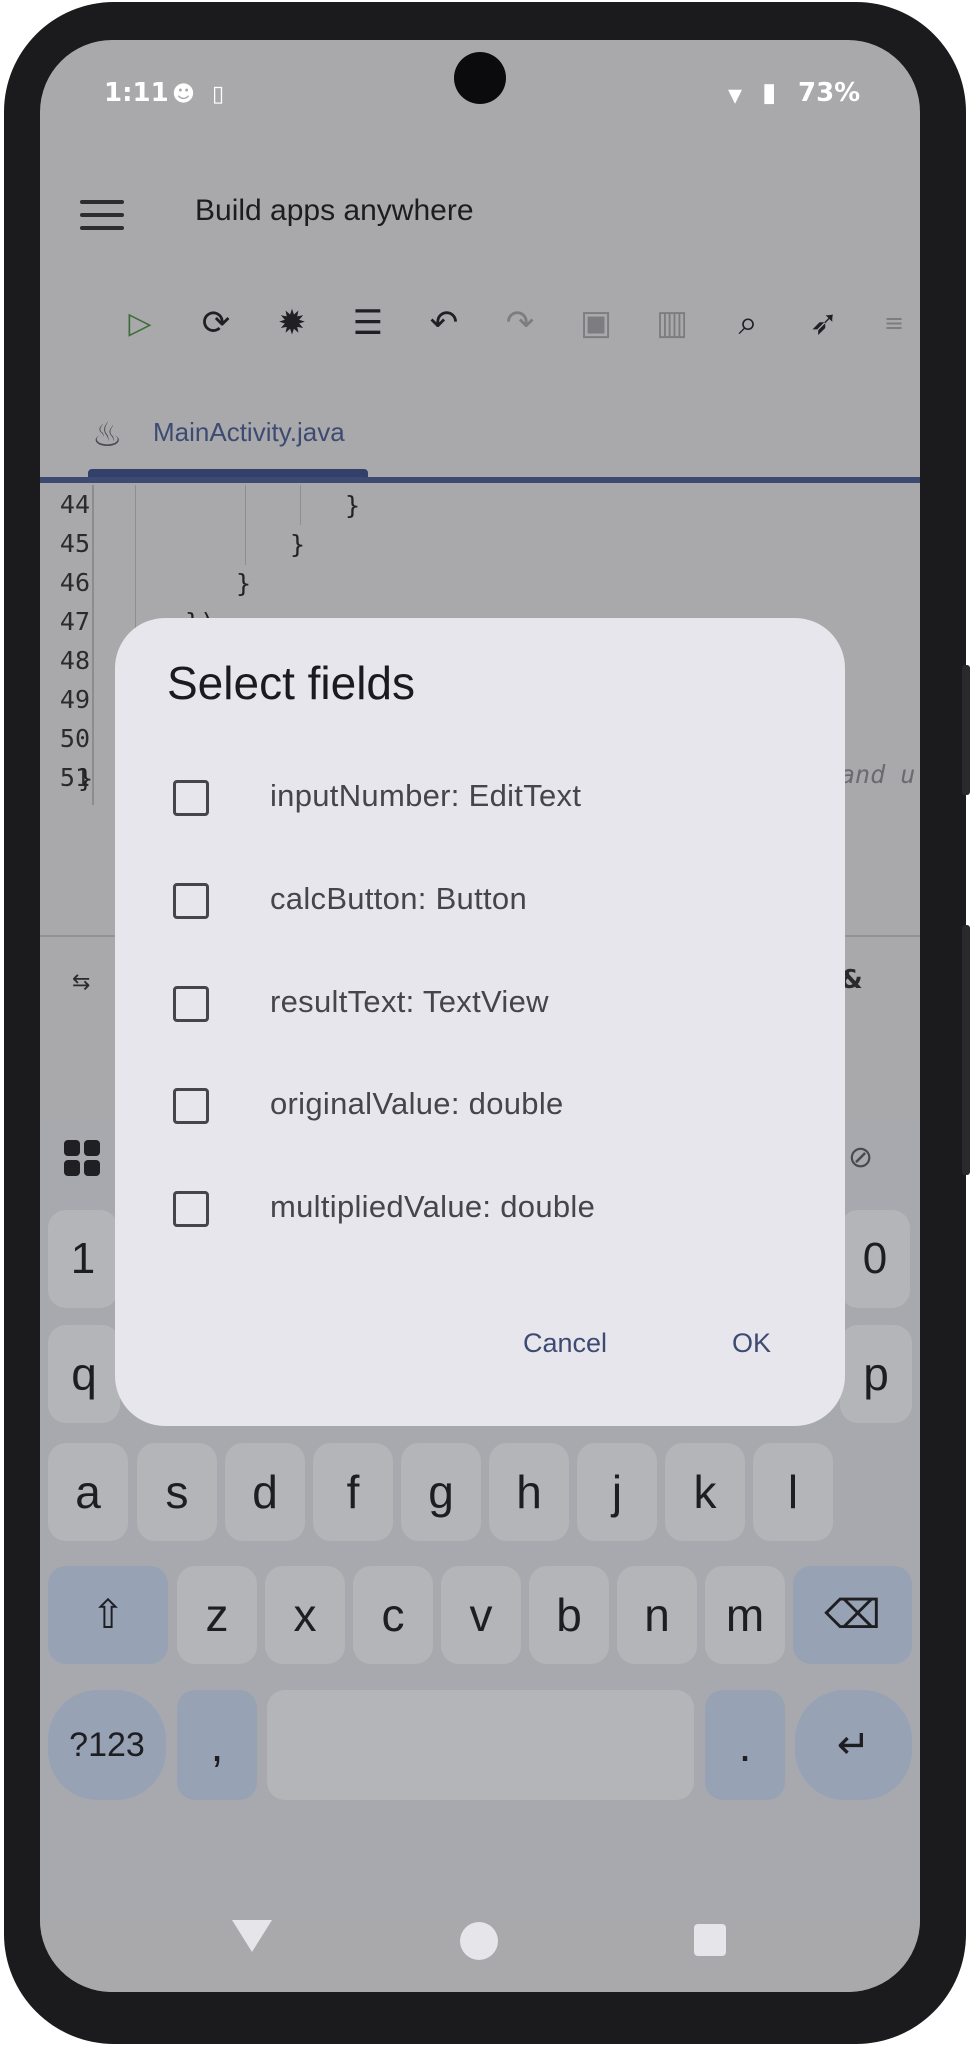 Image resolution: width=970 pixels, height=2048 pixels. I want to click on space-key, so click(480, 1745).